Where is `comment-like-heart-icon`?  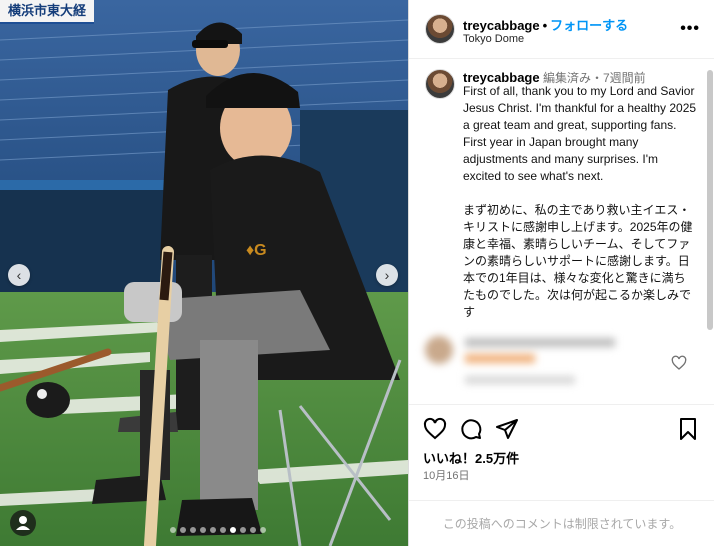
comment-like-heart-icon is located at coordinates (679, 363).